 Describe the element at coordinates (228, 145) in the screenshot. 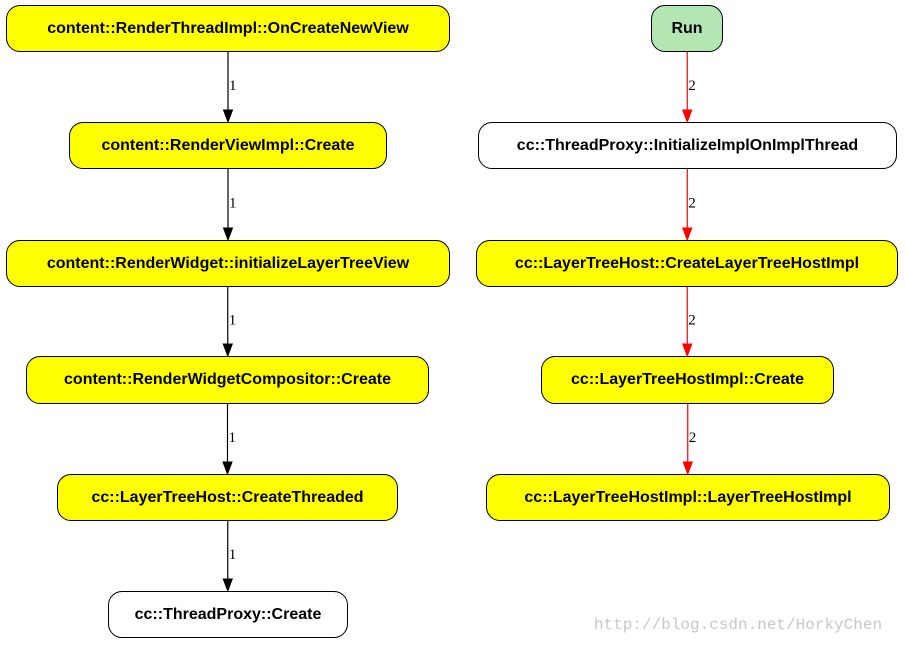

I see `node-render-view-impl-create: content::RenderViewImpl::Create` at that location.